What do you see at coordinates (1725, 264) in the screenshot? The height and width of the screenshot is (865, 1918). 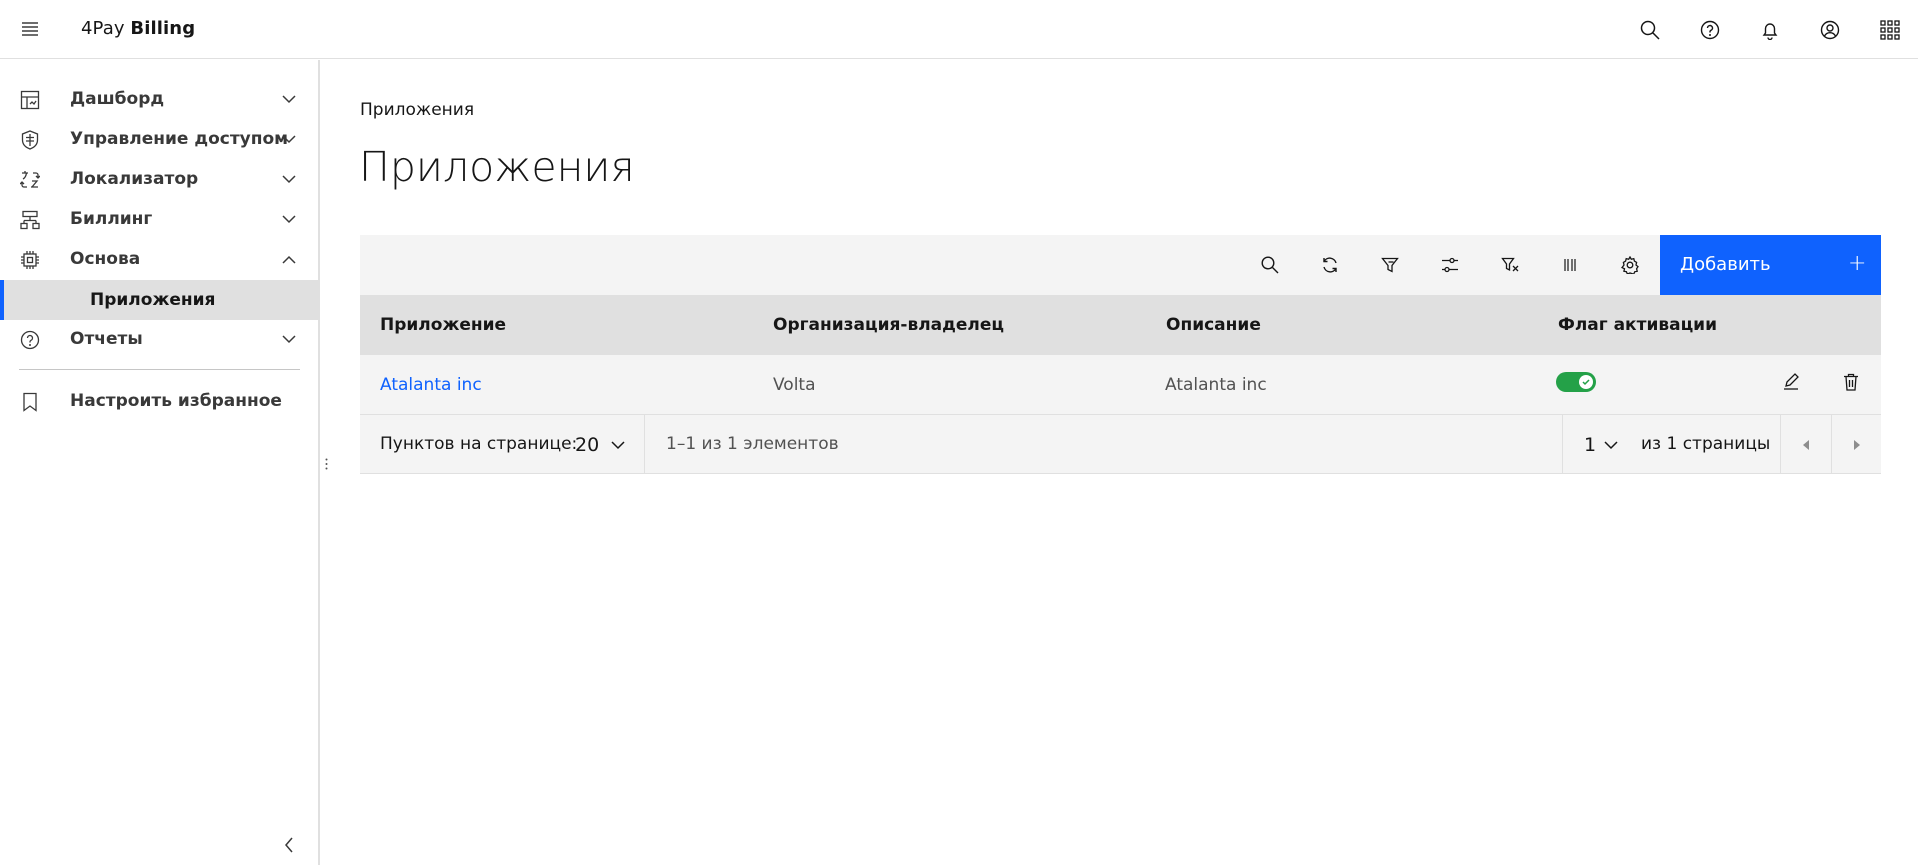 I see `add-button-label: Добавить` at bounding box center [1725, 264].